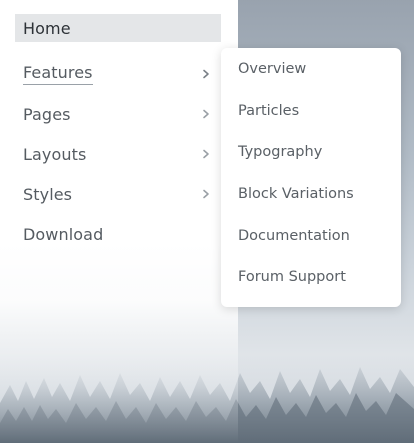  Describe the element at coordinates (118, 114) in the screenshot. I see `menu-item-pages: Pages` at that location.